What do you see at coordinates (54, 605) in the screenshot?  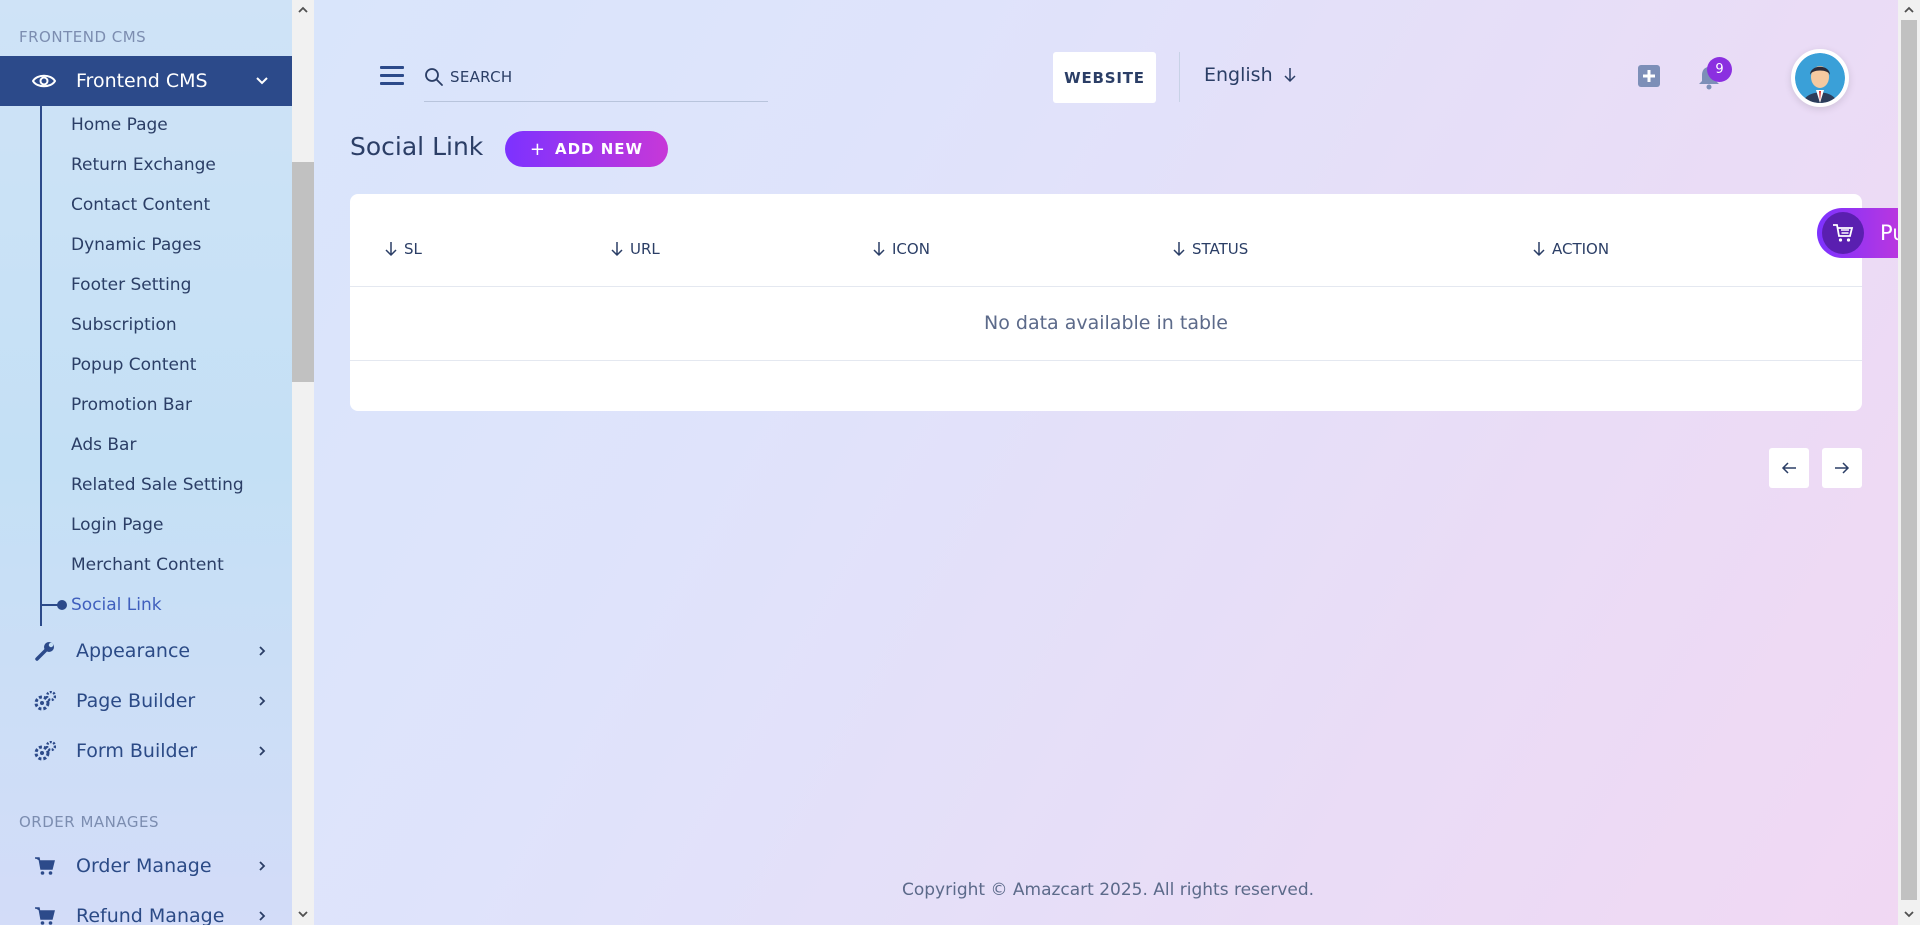 I see `current-item-marker` at bounding box center [54, 605].